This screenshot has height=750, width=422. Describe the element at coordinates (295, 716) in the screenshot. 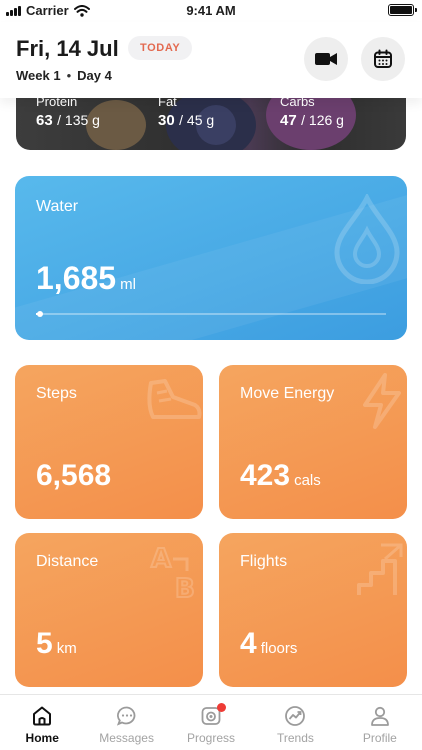

I see `trend-icon` at that location.